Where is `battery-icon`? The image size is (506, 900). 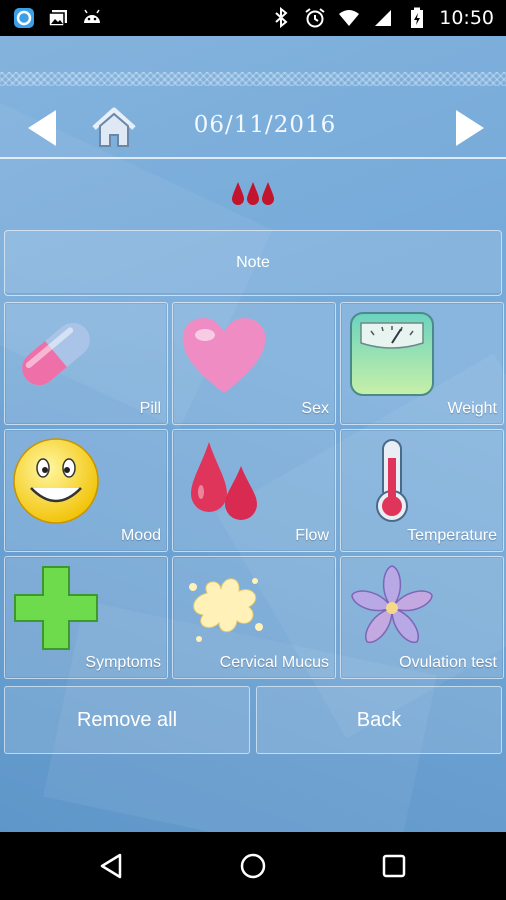 battery-icon is located at coordinates (417, 18).